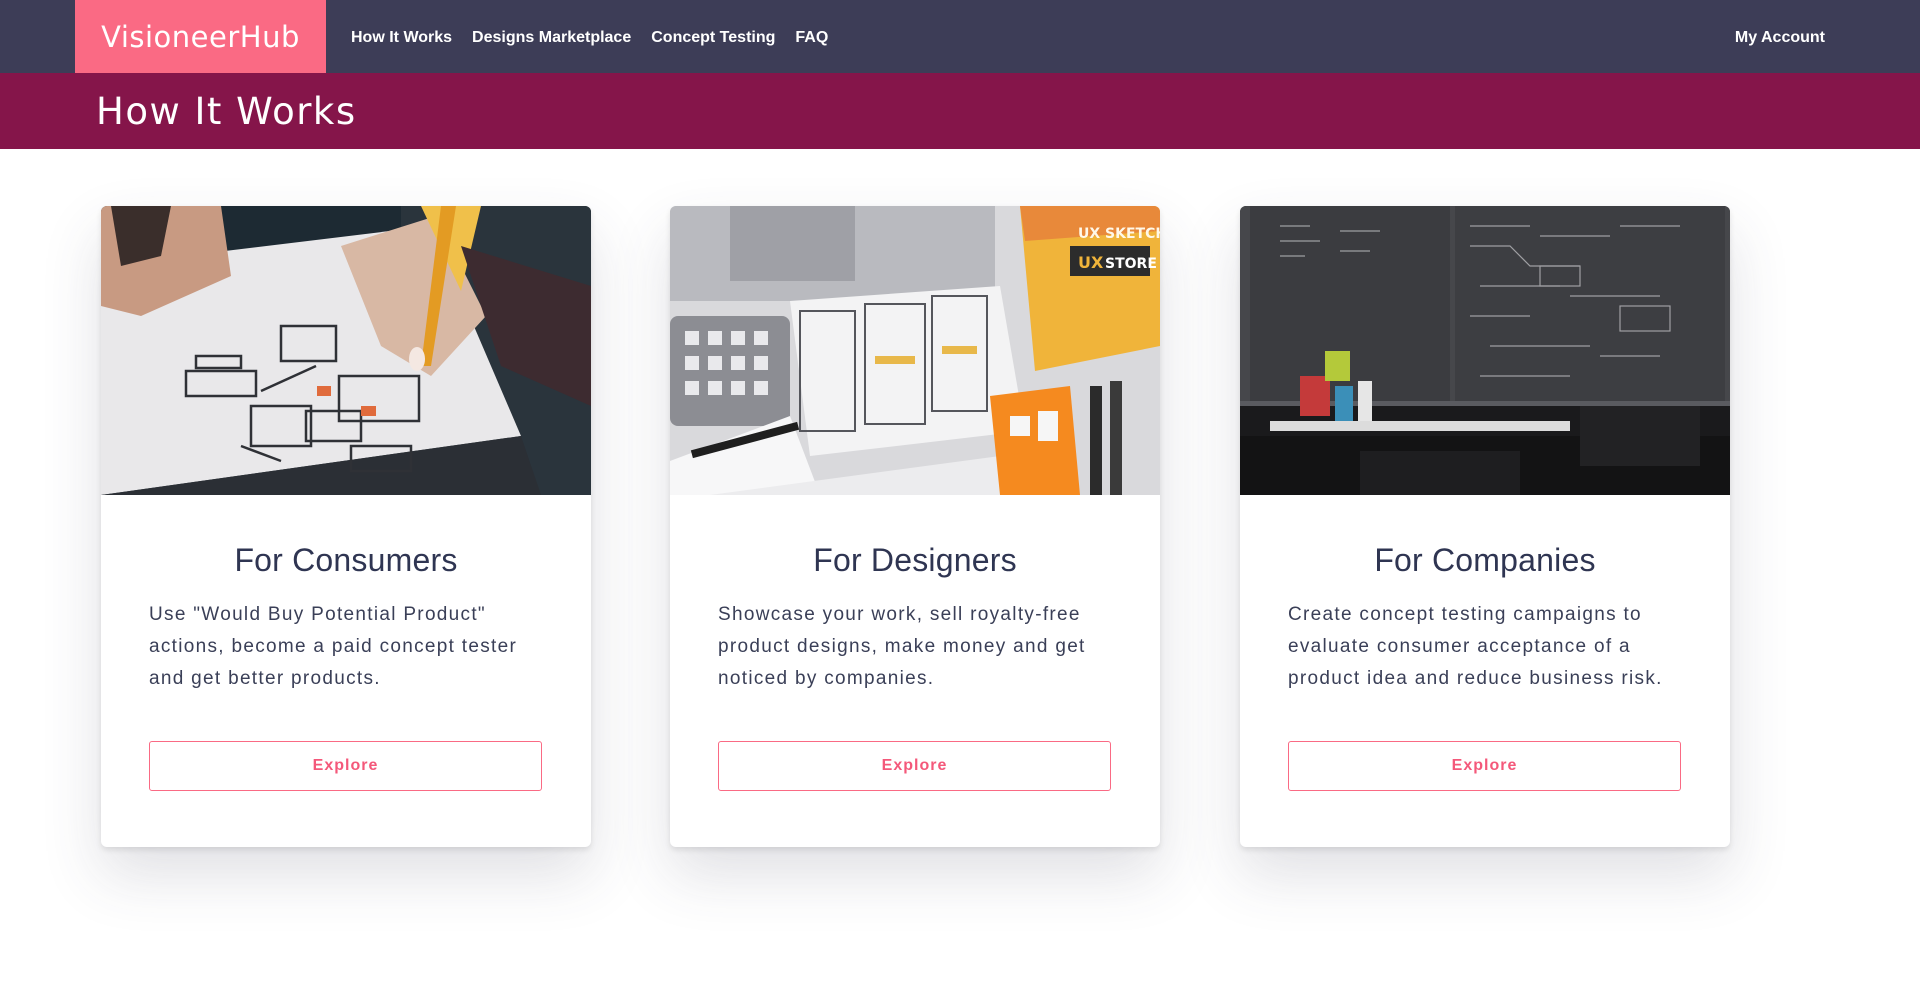 This screenshot has width=1920, height=1007. I want to click on nav-link-faq: FAQ, so click(811, 38).